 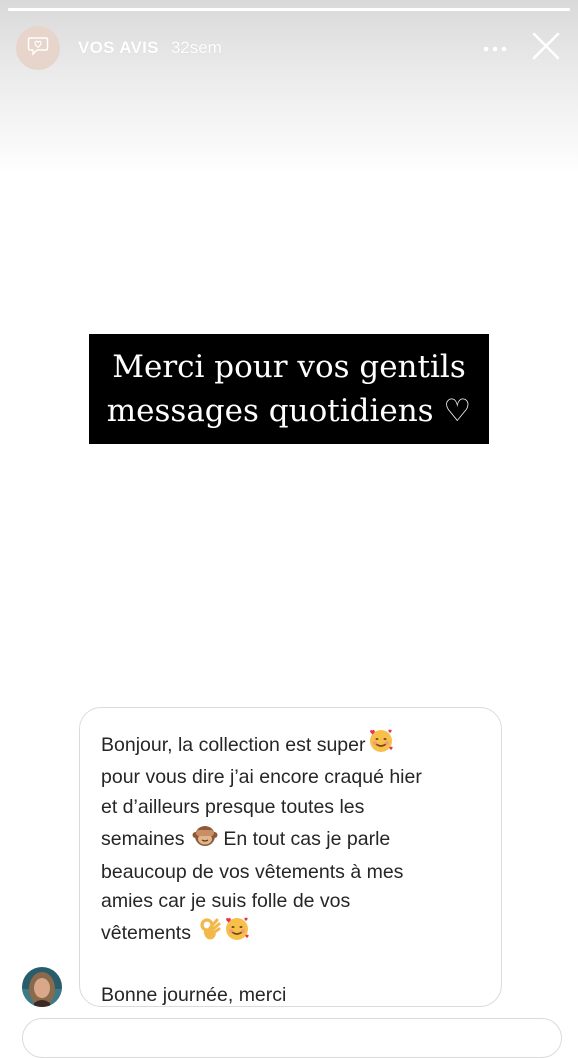 What do you see at coordinates (233, 745) in the screenshot?
I see `reply-text: Bonjour, la collection est super` at bounding box center [233, 745].